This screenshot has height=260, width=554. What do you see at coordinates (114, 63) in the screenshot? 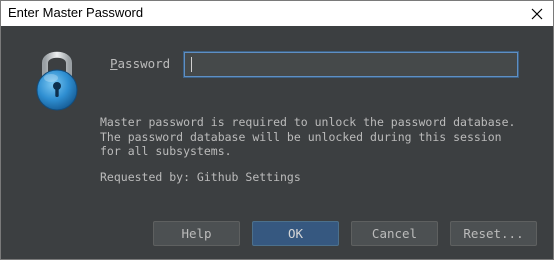
I see `password-label-mnemonic: P` at bounding box center [114, 63].